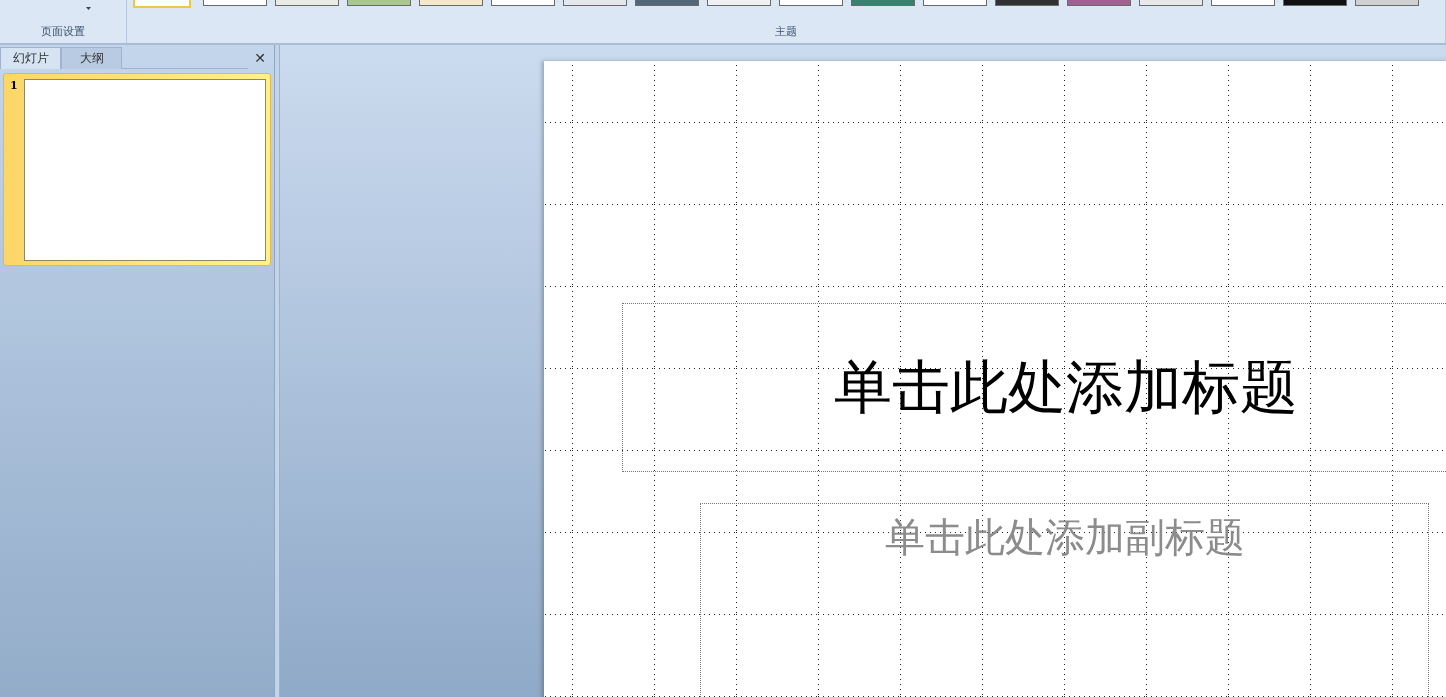 Image resolution: width=1446 pixels, height=697 pixels. I want to click on subtitle-text: 单击此处添加副标题, so click(1064, 537).